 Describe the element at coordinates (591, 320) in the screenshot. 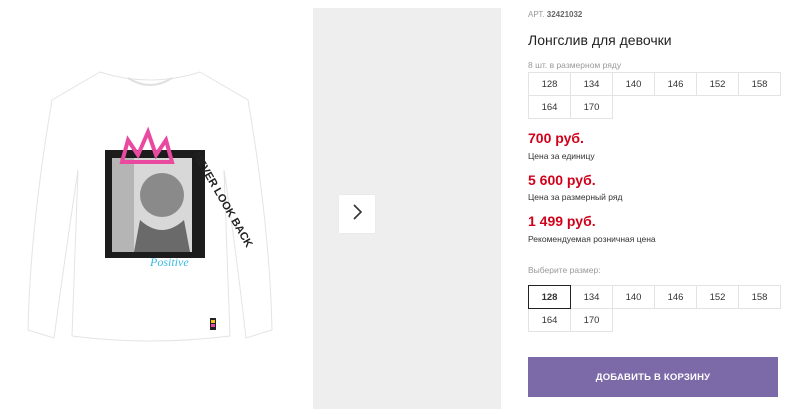

I see `size-option-170: 170` at that location.